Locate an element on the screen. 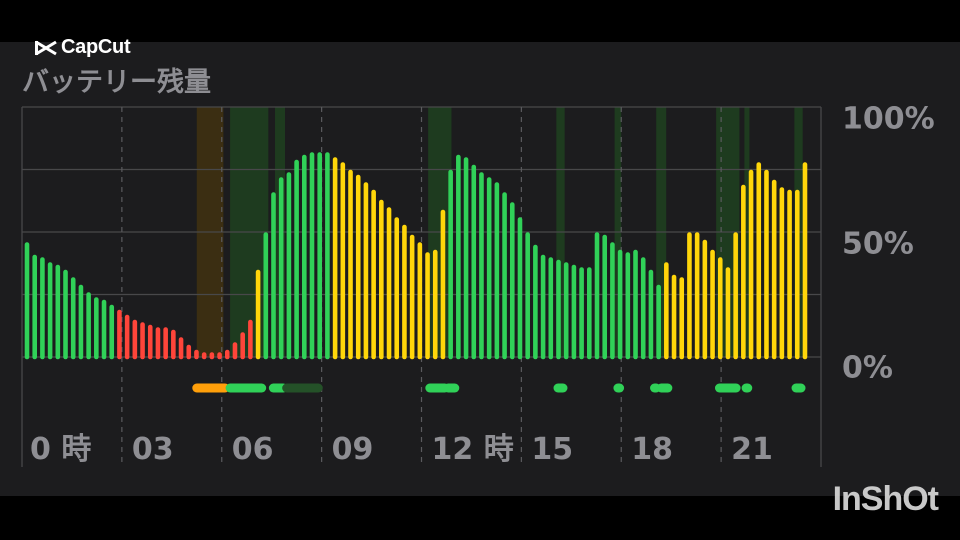 The height and width of the screenshot is (540, 960). x-tick-label: 15 is located at coordinates (552, 449).